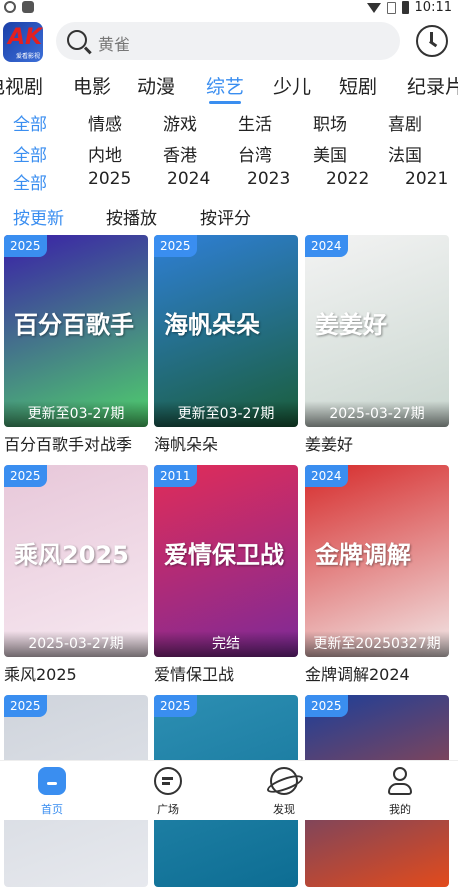 This screenshot has width=458, height=887. Describe the element at coordinates (255, 153) in the screenshot. I see `filter-option-region: 台湾` at that location.